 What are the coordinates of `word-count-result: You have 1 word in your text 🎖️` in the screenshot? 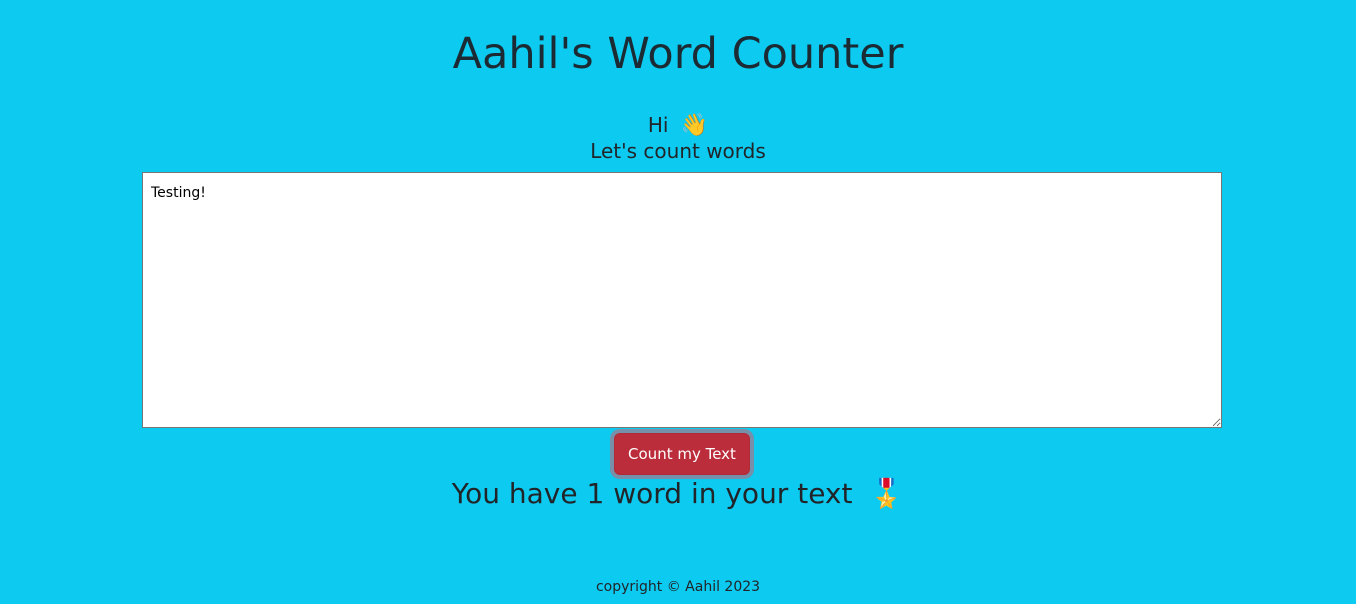 It's located at (678, 494).